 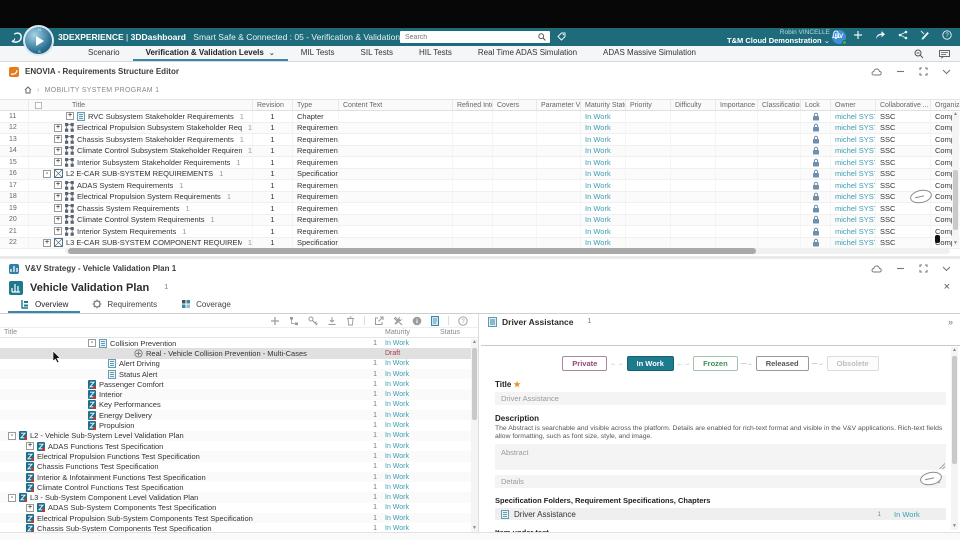 I want to click on open-new-icon, so click(x=379, y=321).